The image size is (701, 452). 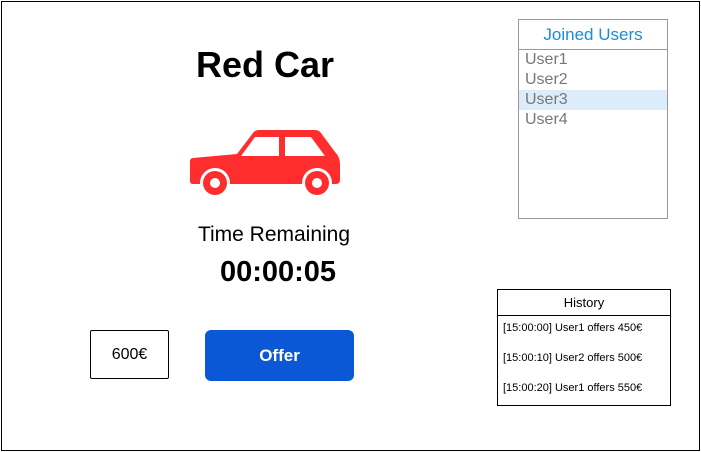 I want to click on joined-users-panel: Joined Users User1 User2 User3 User4, so click(x=593, y=119).